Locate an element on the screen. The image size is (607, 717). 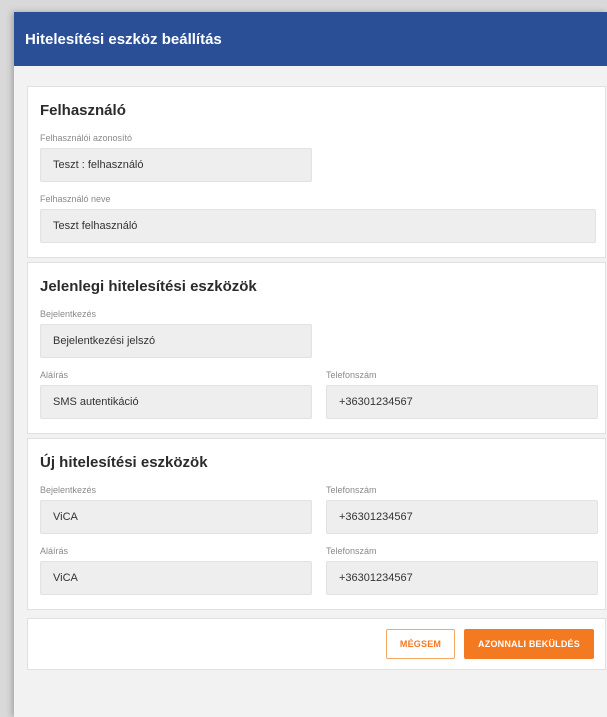
current-signature-value: SMS autentikáció is located at coordinates (176, 402).